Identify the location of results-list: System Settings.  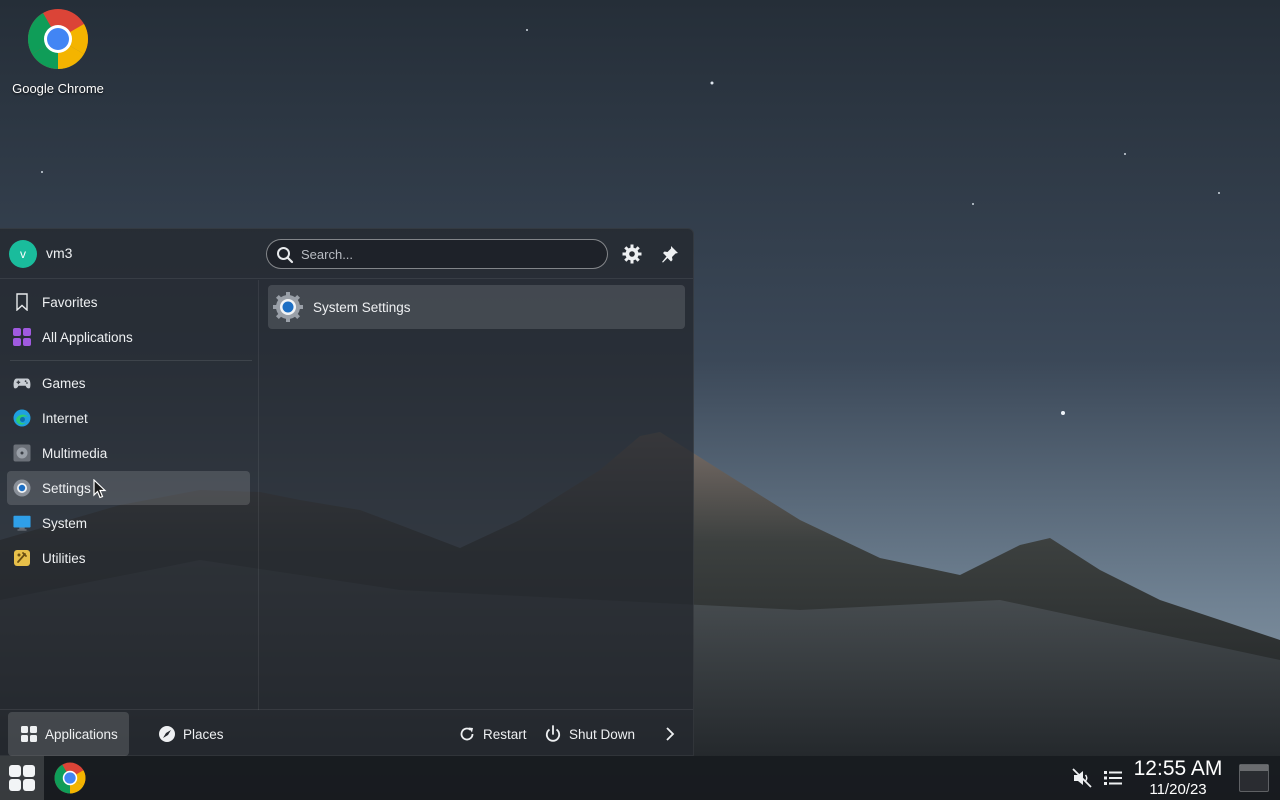
(476, 307).